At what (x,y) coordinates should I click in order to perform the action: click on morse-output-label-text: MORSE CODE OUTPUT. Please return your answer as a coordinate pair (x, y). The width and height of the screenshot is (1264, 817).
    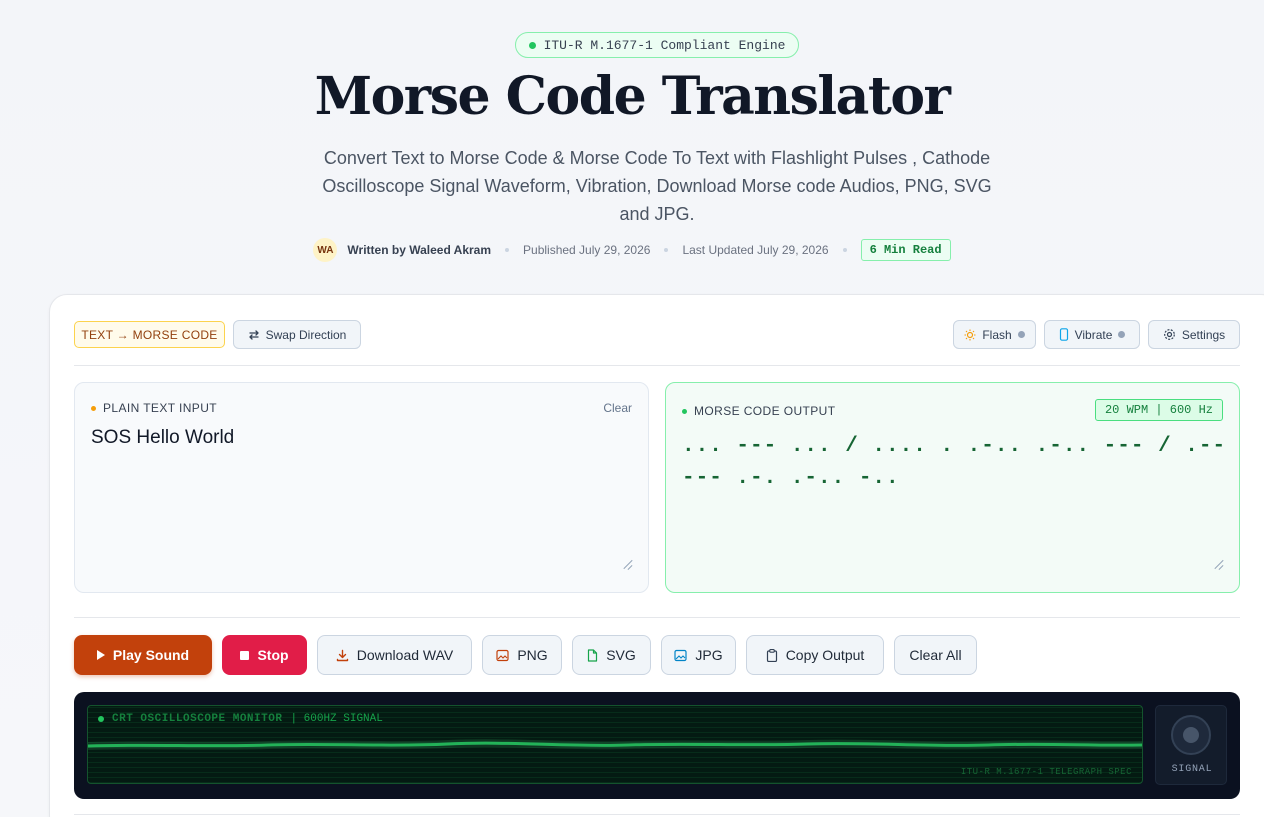
    Looking at the image, I should click on (765, 411).